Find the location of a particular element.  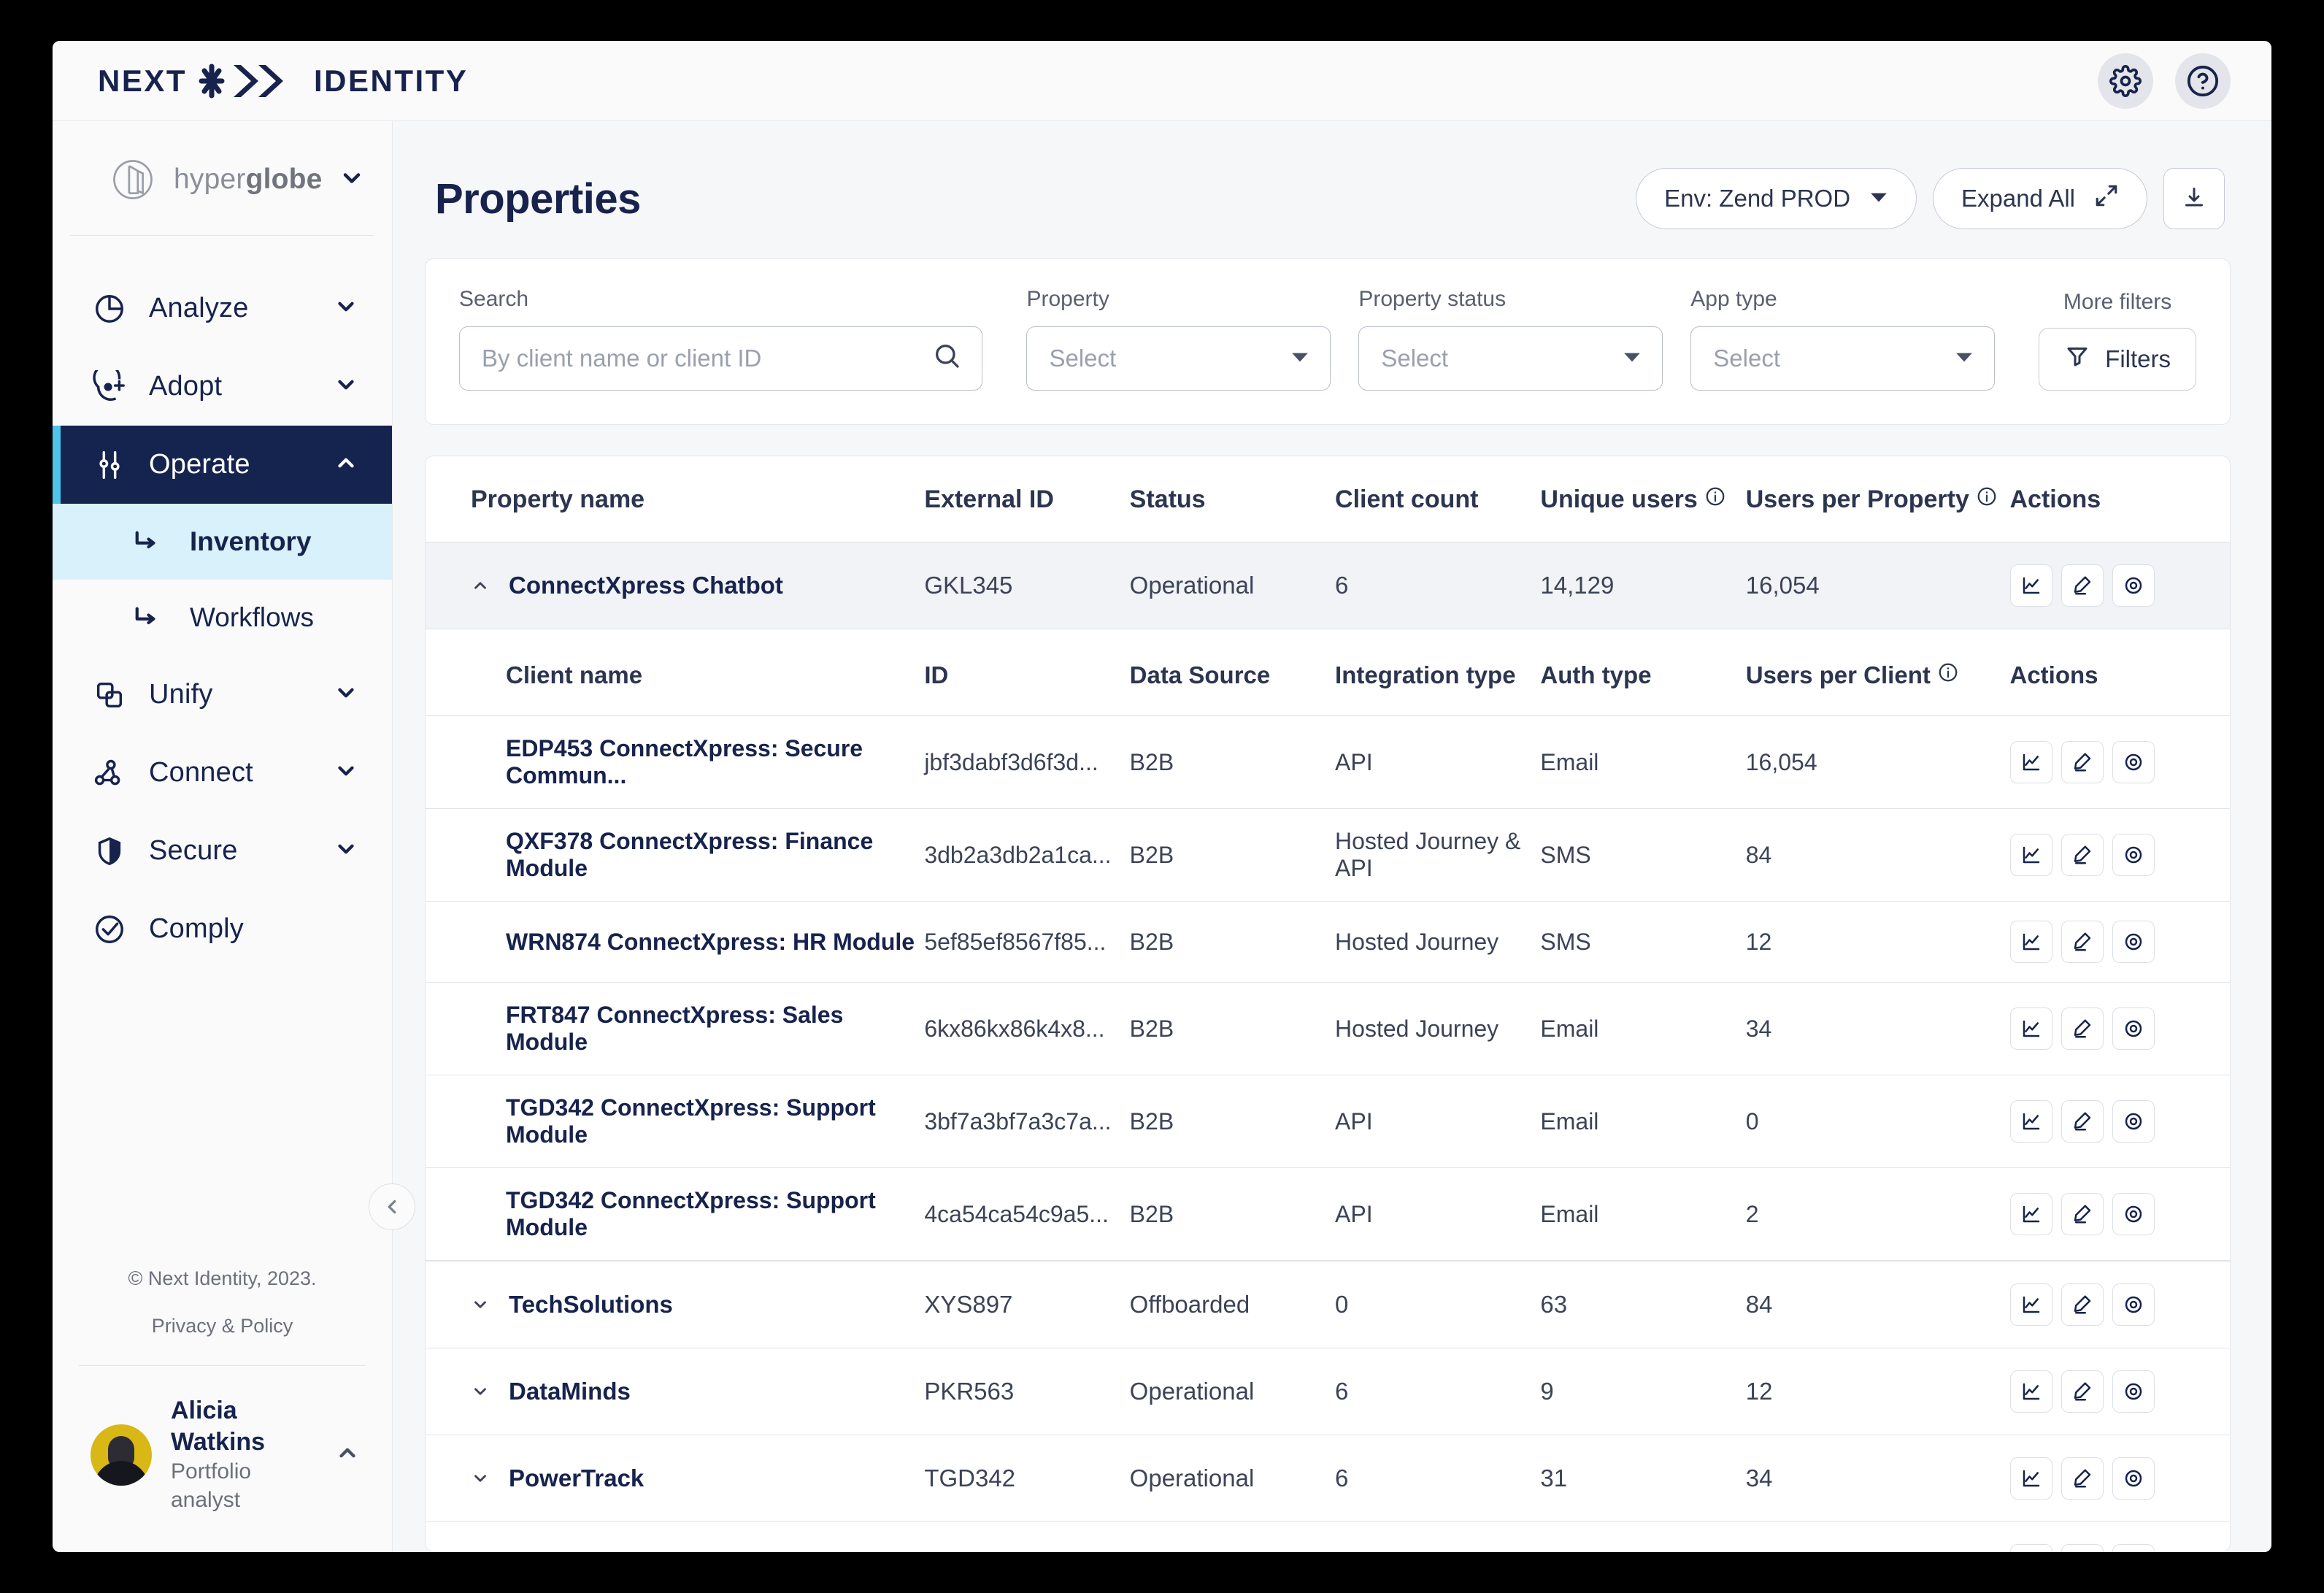

column-client-count: Client count is located at coordinates (1438, 499).